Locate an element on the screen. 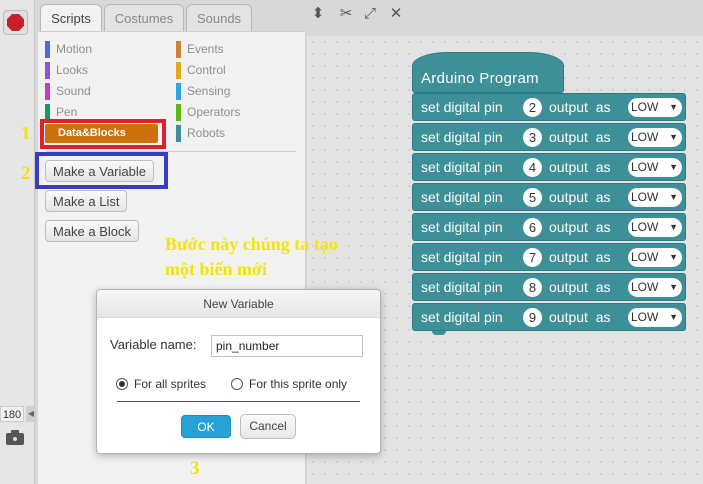 The height and width of the screenshot is (484, 703). make-block-button: Make a Block is located at coordinates (92, 231).